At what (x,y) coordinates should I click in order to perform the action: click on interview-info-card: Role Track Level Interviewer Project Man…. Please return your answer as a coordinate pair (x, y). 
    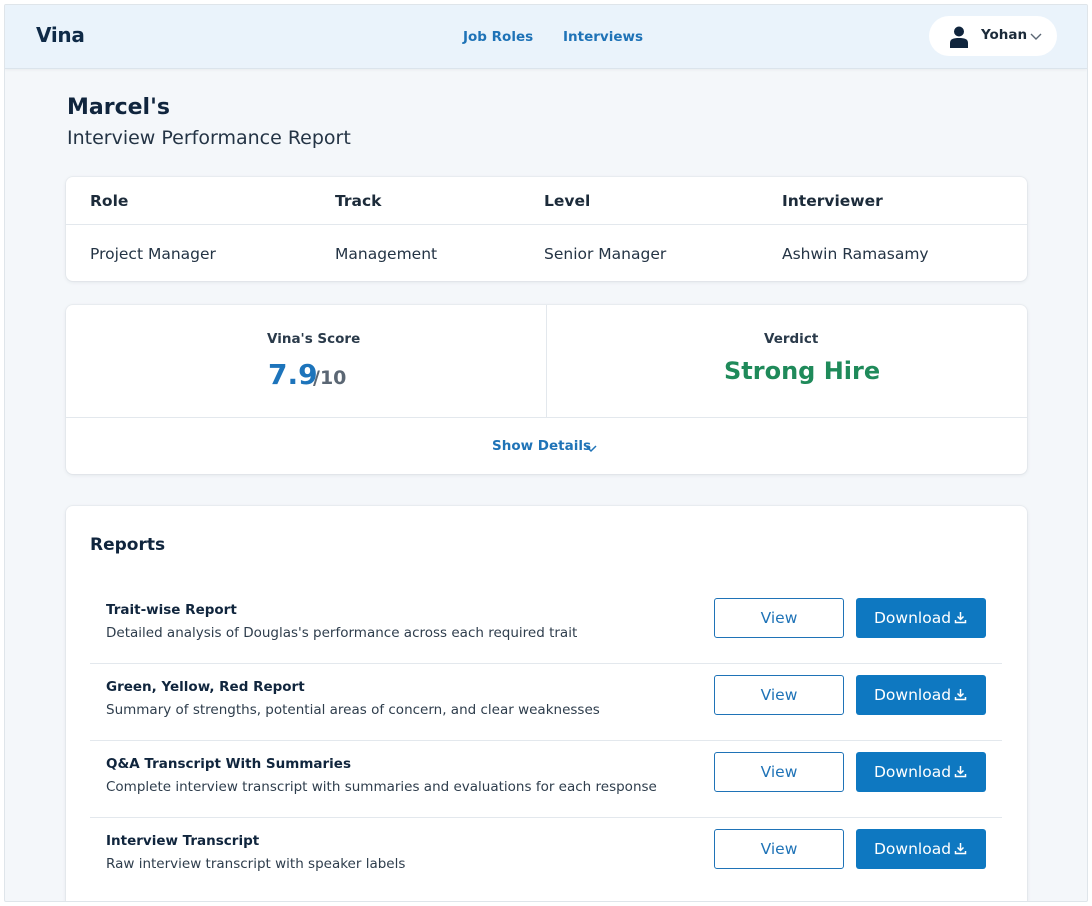
    Looking at the image, I should click on (546, 229).